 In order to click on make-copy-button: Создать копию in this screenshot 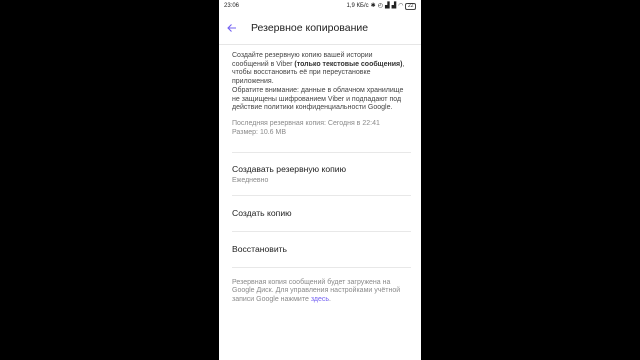, I will do `click(321, 213)`.